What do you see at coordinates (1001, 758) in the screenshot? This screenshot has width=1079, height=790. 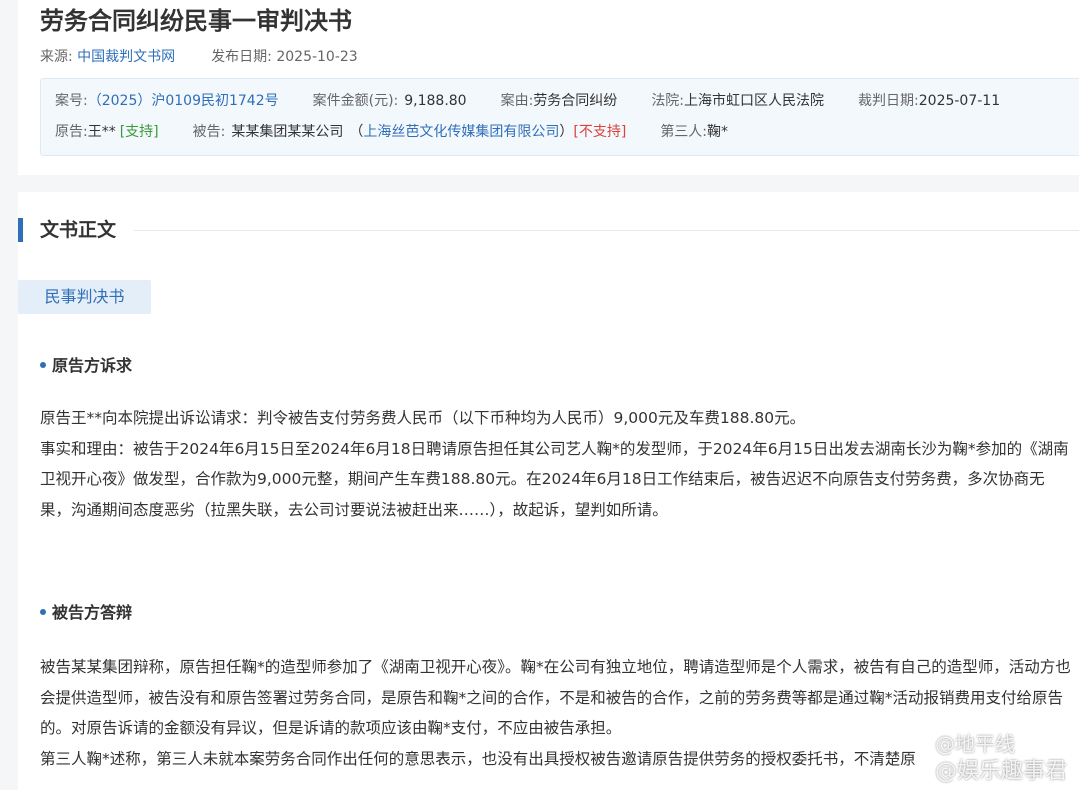 I see `watermark: @地平线 @娱乐趣事君` at bounding box center [1001, 758].